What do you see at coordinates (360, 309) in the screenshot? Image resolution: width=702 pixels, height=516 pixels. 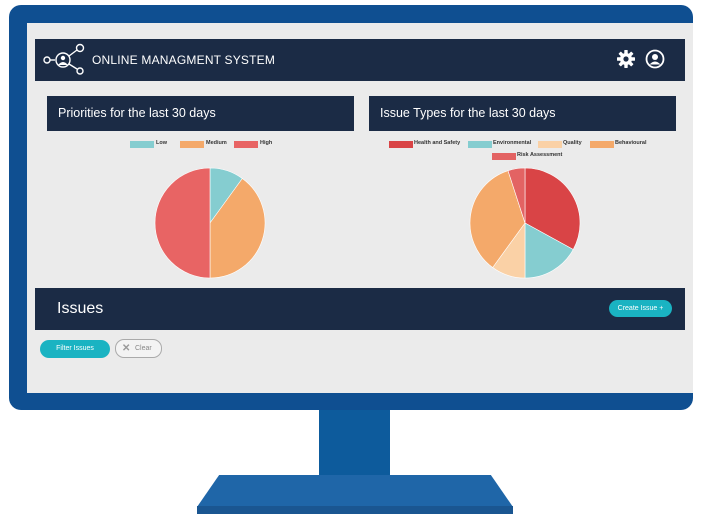 I see `issues-bar: Issues Create Issue +` at bounding box center [360, 309].